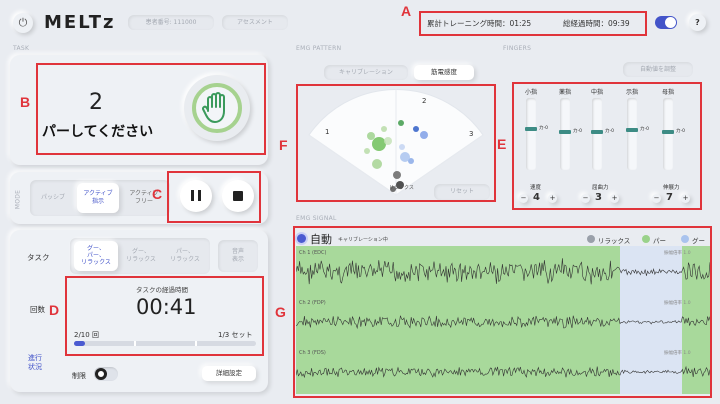 This screenshot has height=404, width=720. What do you see at coordinates (157, 194) in the screenshot?
I see `annotation-label-c: C` at bounding box center [157, 194].